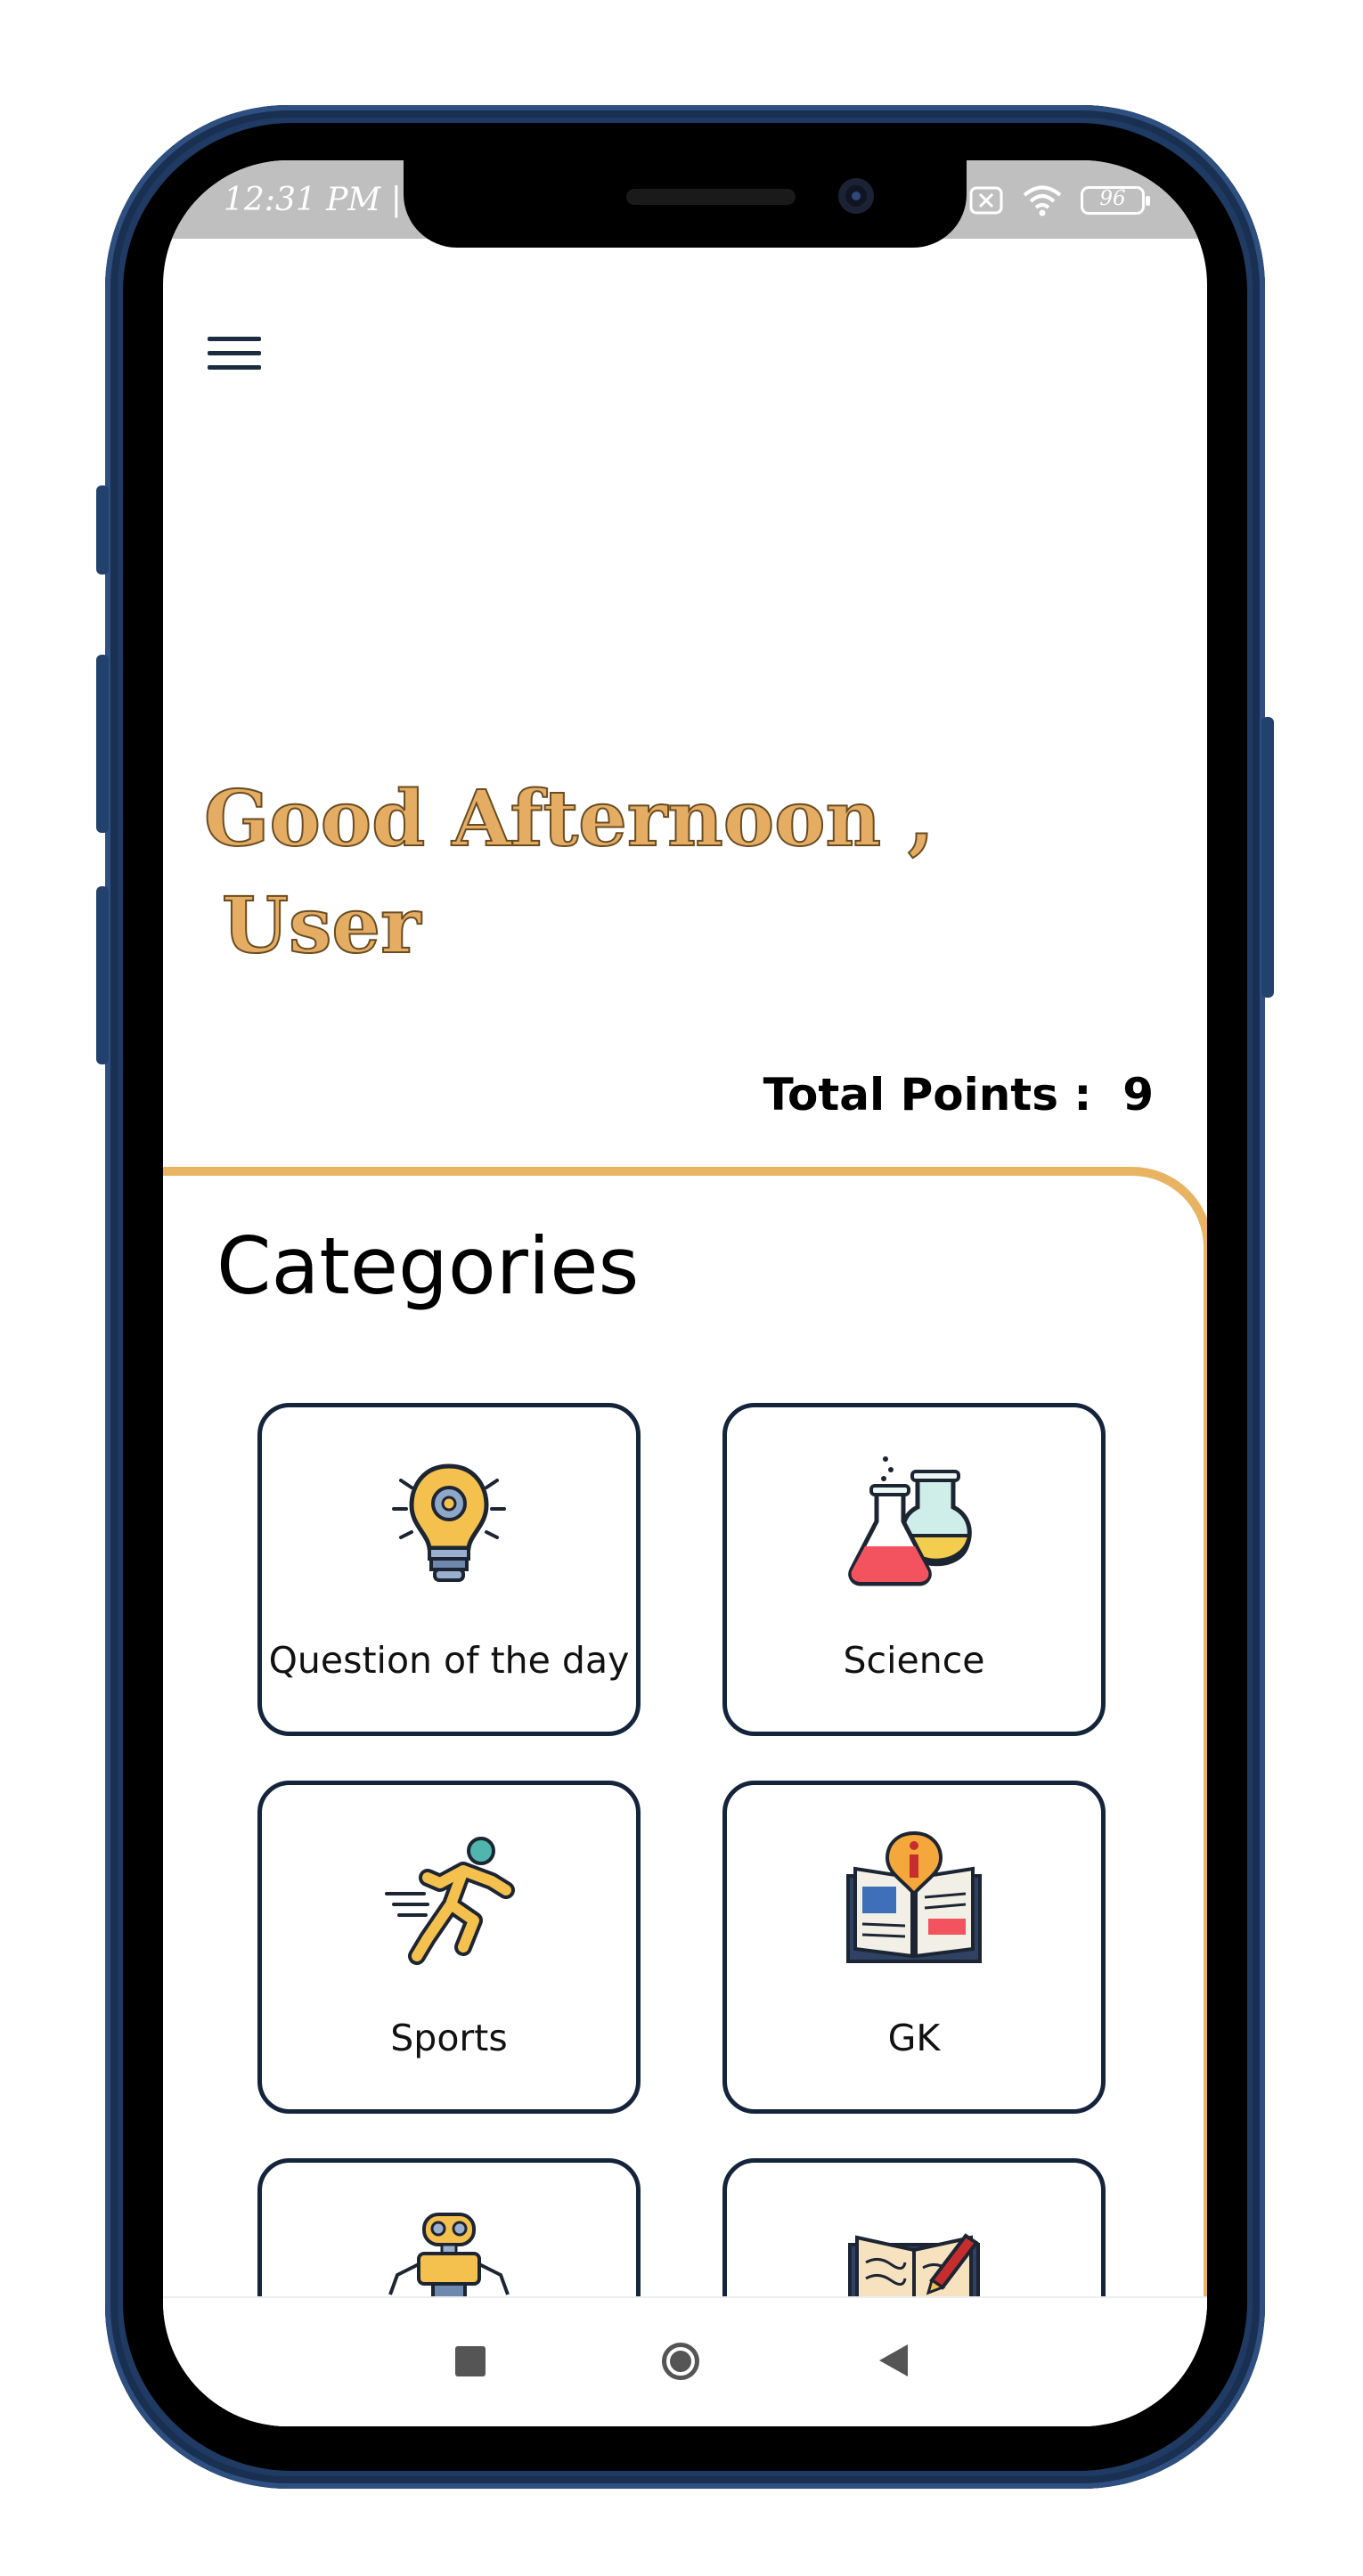 Image resolution: width=1363 pixels, height=2576 pixels. Describe the element at coordinates (102, 530) in the screenshot. I see `mute-switch` at that location.